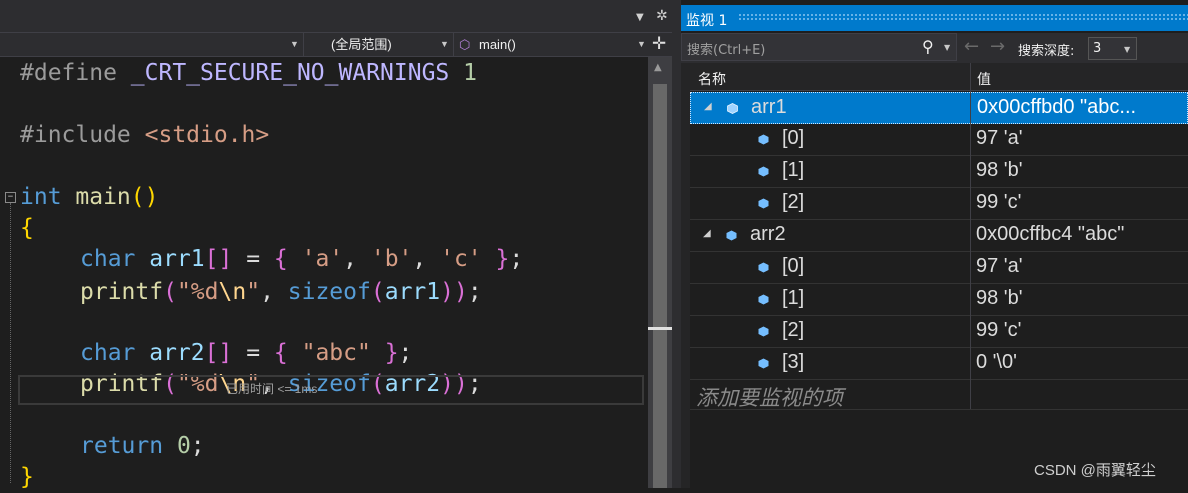 The height and width of the screenshot is (493, 1188). Describe the element at coordinates (281, 292) in the screenshot. I see `code-line-8: printf("%d\n", sizeof(arr1));` at that location.